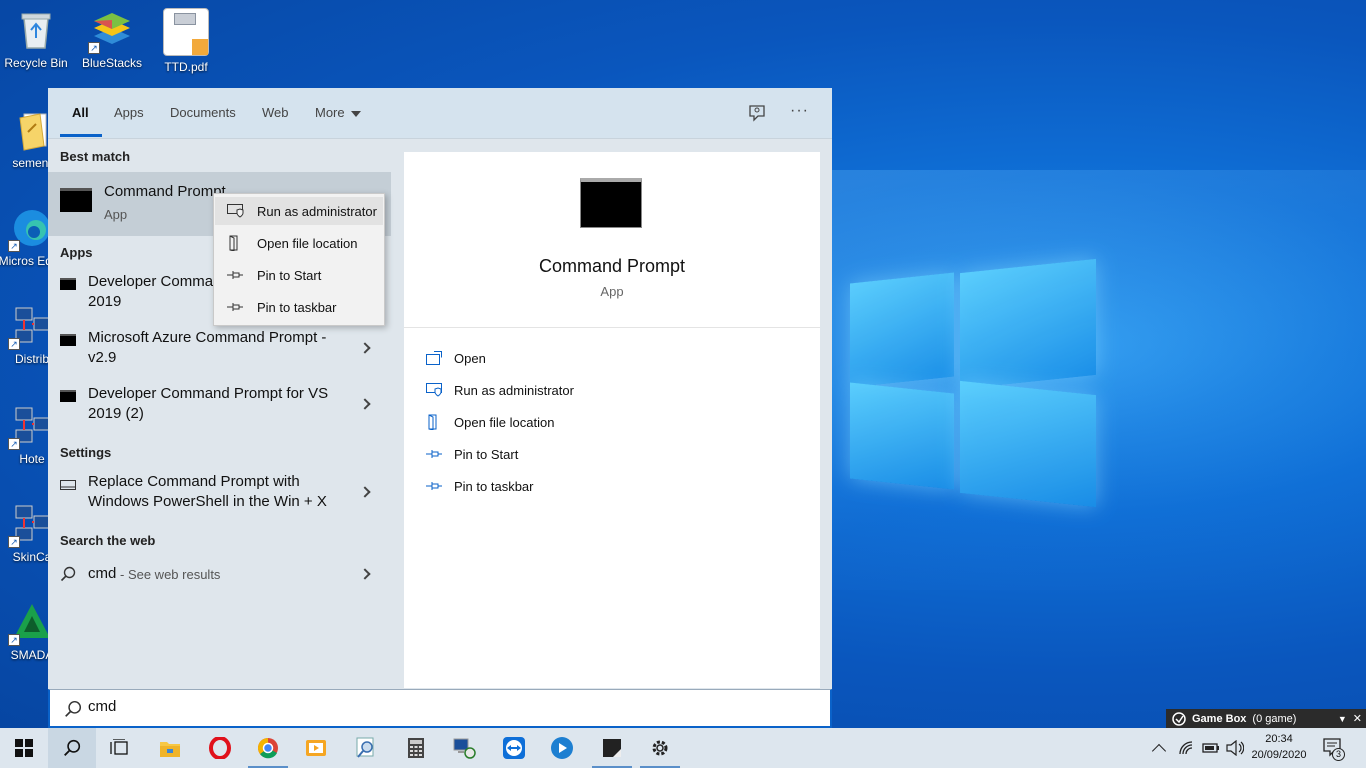  I want to click on pin-icon, so click(235, 307).